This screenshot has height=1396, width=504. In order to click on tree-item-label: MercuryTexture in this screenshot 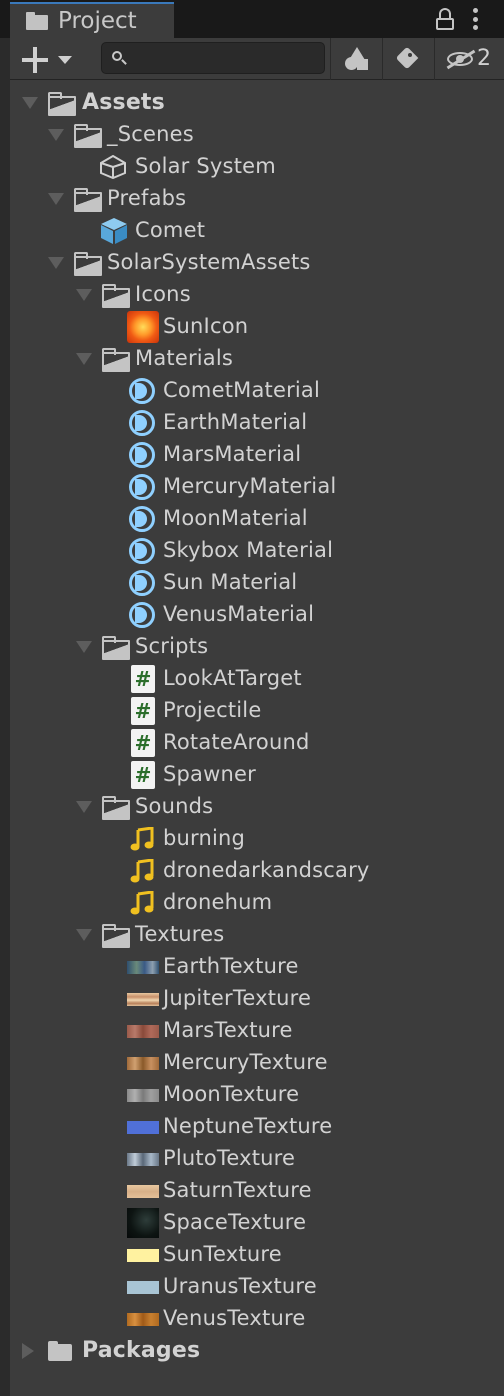, I will do `click(245, 1062)`.